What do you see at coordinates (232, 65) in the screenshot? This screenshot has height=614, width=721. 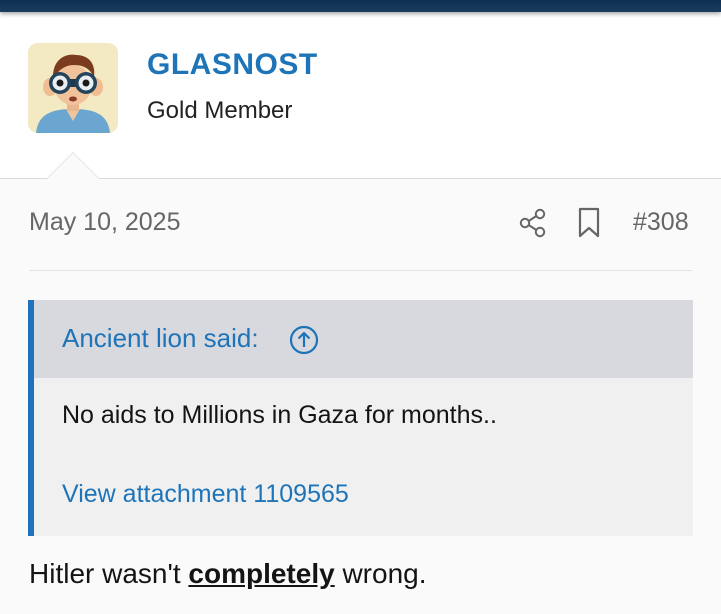 I see `username-link: GLASNOST` at bounding box center [232, 65].